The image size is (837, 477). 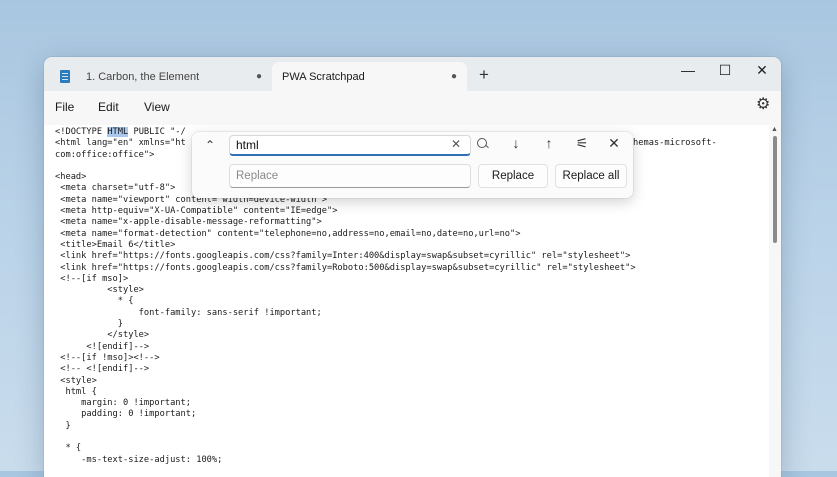 What do you see at coordinates (482, 143) in the screenshot?
I see `search-icon` at bounding box center [482, 143].